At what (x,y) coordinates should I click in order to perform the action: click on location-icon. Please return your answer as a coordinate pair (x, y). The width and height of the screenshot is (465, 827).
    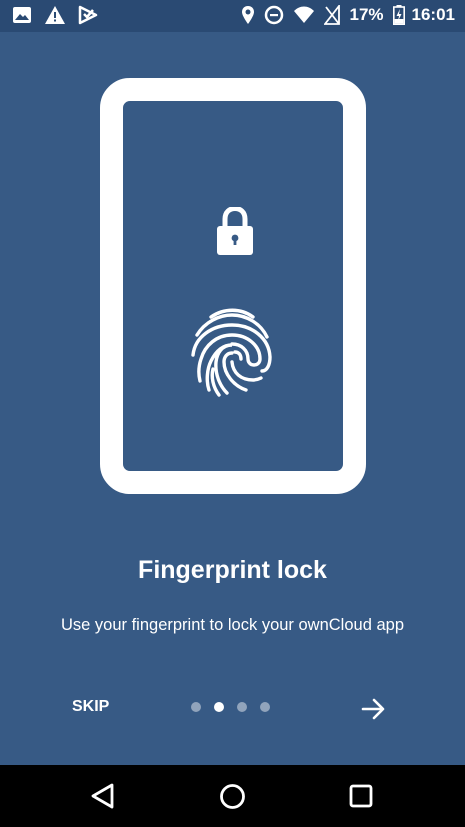
    Looking at the image, I should click on (248, 15).